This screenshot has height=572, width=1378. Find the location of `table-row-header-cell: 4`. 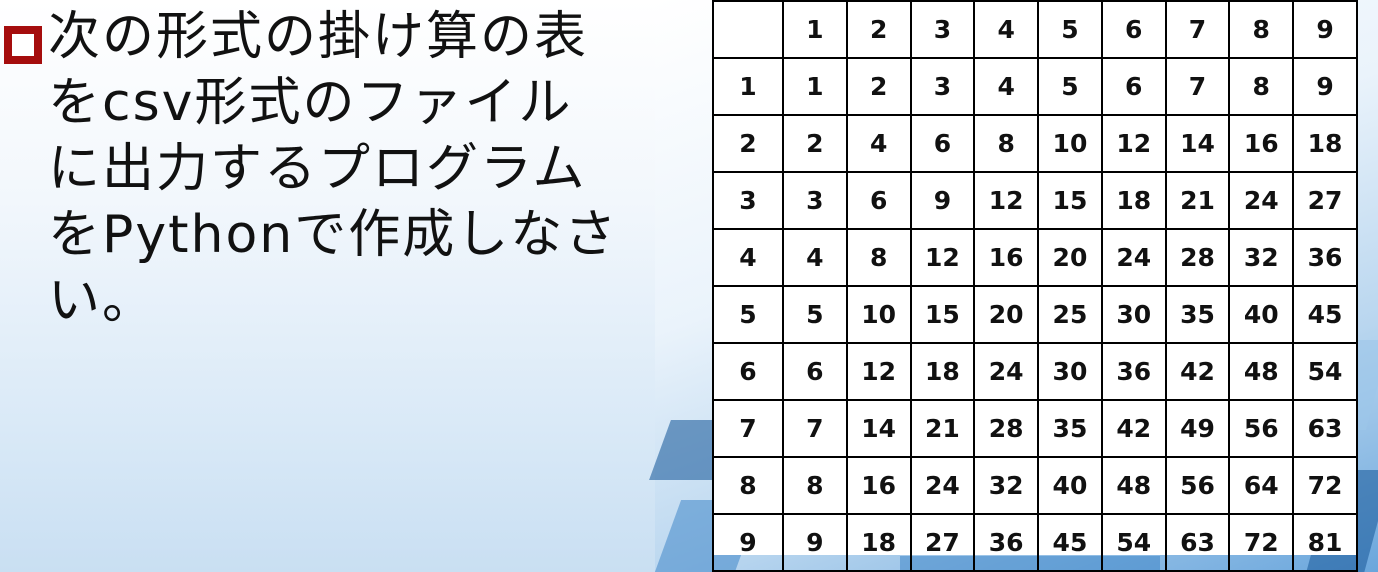

table-row-header-cell: 4 is located at coordinates (748, 257).